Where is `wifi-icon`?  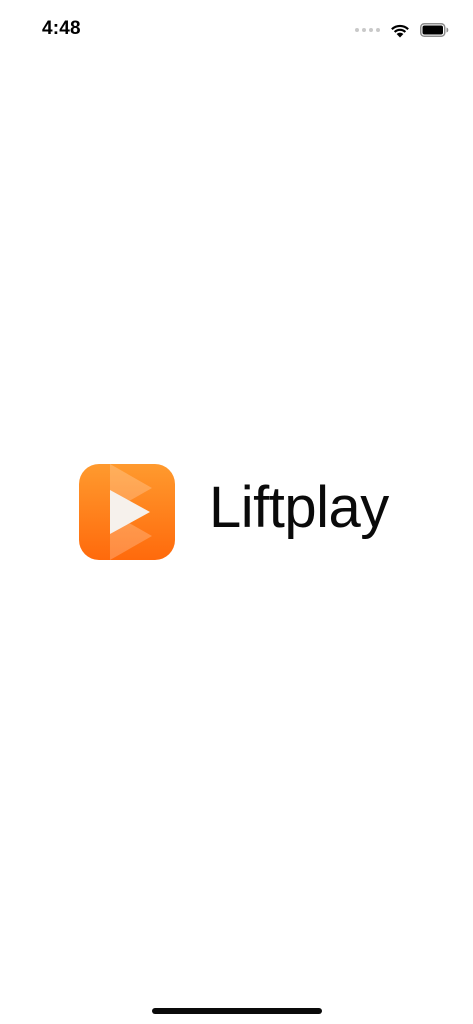
wifi-icon is located at coordinates (400, 30).